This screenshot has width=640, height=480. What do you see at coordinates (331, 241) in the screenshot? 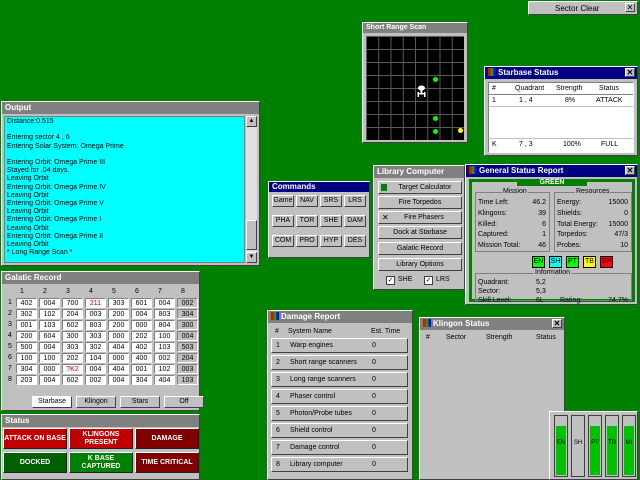
I see `command-hyp-button: HYP` at bounding box center [331, 241].